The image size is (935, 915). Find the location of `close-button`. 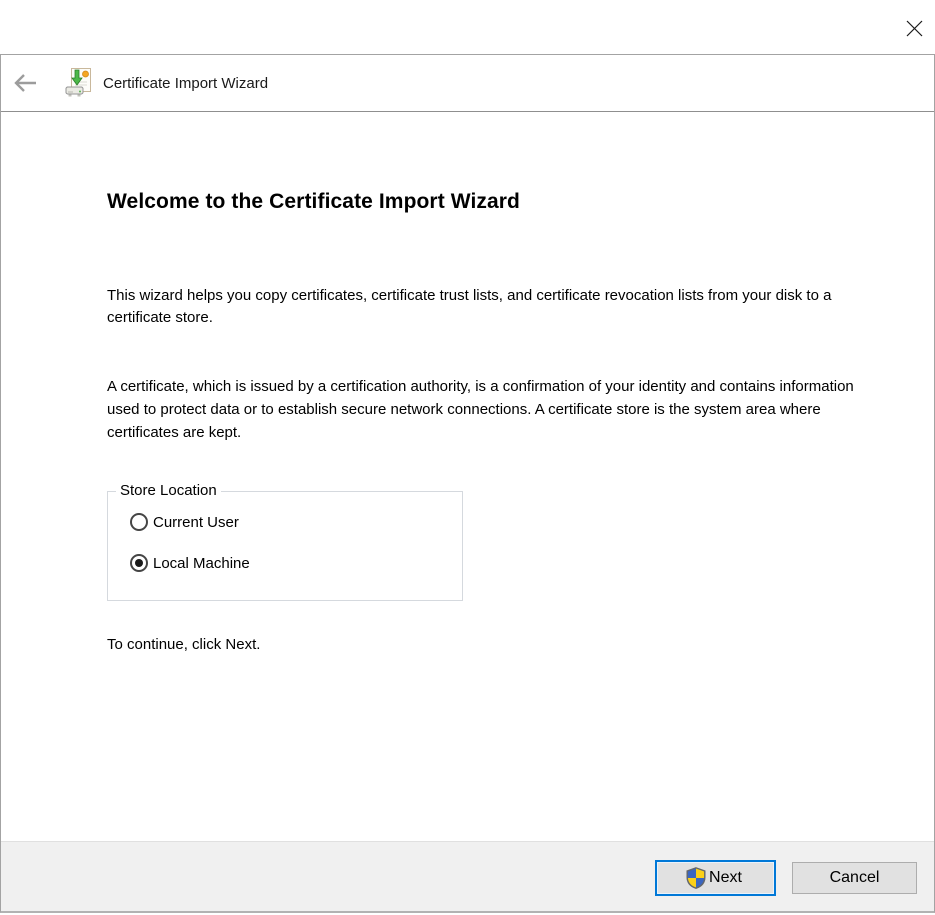

close-button is located at coordinates (914, 28).